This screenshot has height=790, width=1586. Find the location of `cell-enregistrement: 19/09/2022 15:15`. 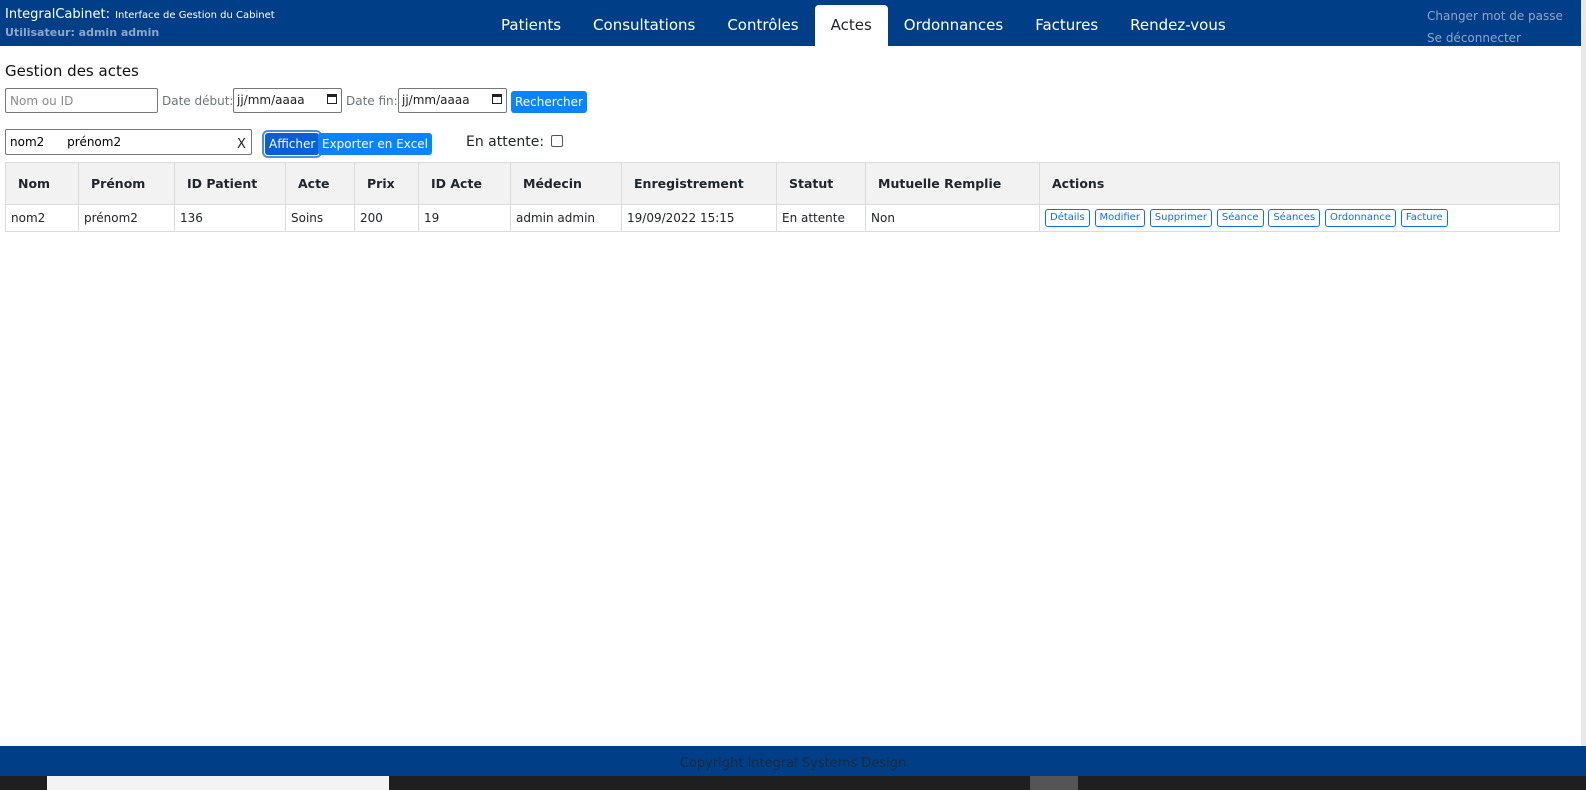

cell-enregistrement: 19/09/2022 15:15 is located at coordinates (699, 218).